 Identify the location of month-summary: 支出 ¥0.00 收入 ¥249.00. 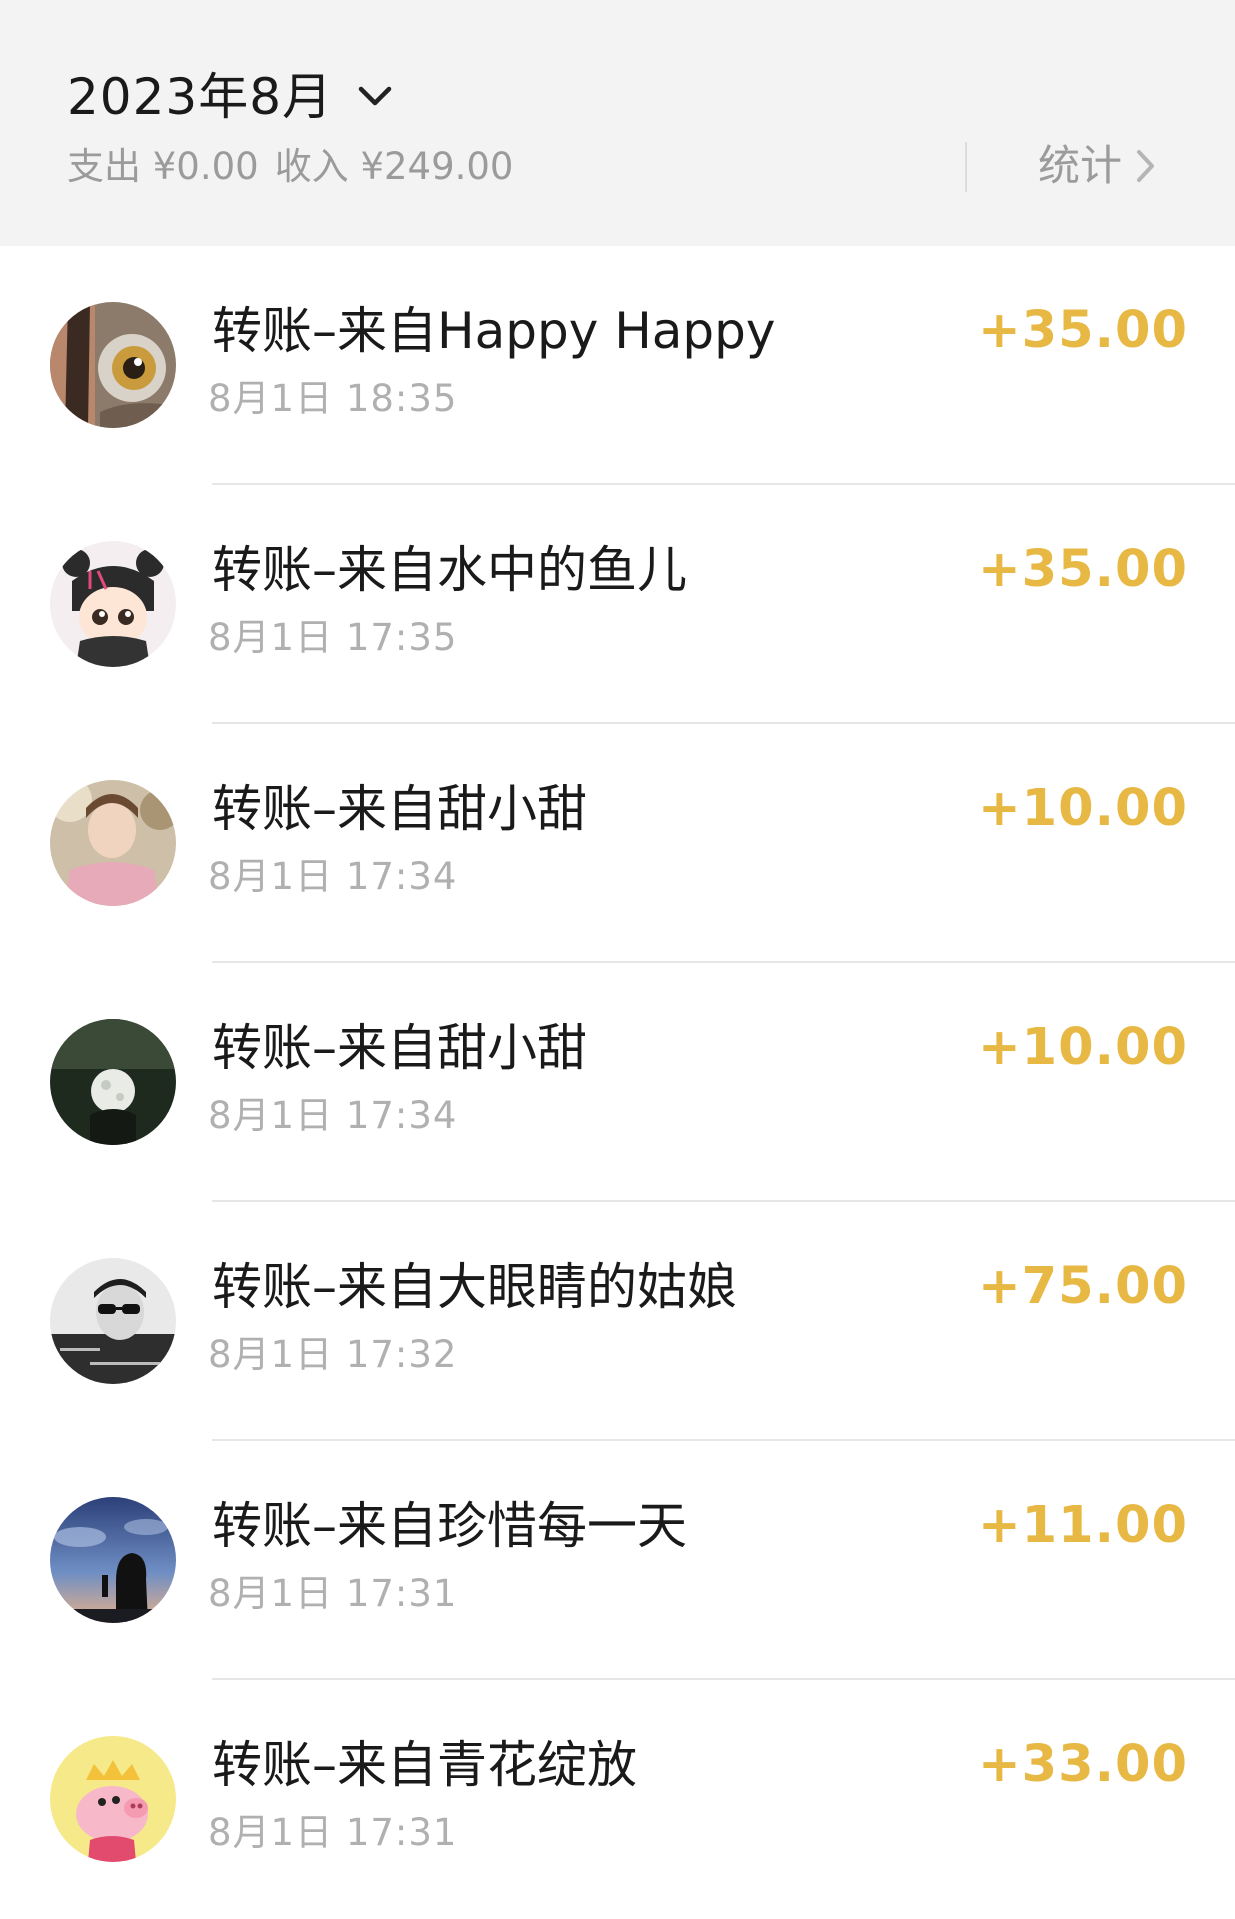
(290, 167).